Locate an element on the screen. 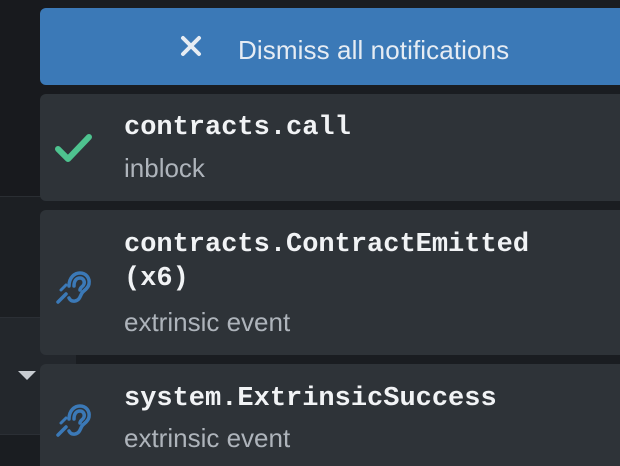 This screenshot has width=620, height=466. close-icon is located at coordinates (191, 46).